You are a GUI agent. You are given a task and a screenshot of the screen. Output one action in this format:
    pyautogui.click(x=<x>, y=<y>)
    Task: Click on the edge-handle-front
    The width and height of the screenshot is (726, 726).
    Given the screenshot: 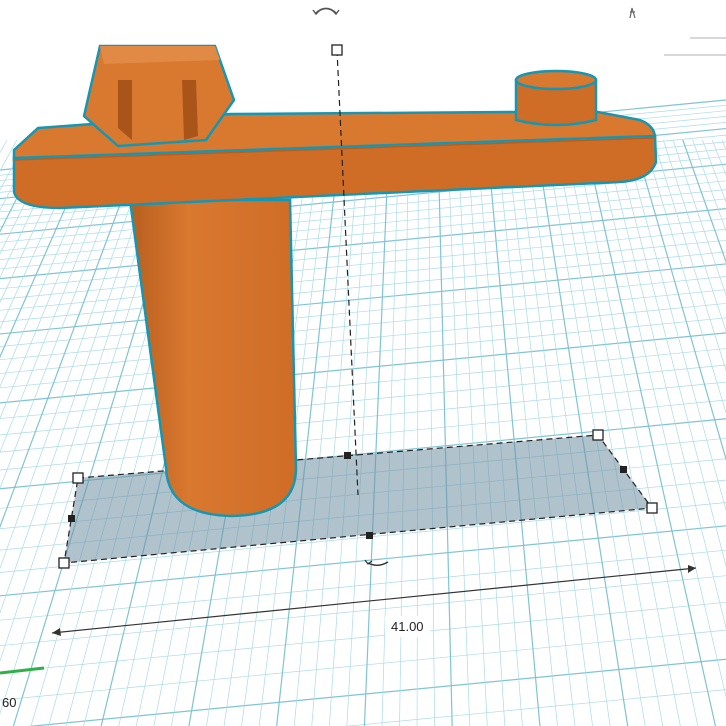 What is the action you would take?
    pyautogui.click(x=369, y=535)
    